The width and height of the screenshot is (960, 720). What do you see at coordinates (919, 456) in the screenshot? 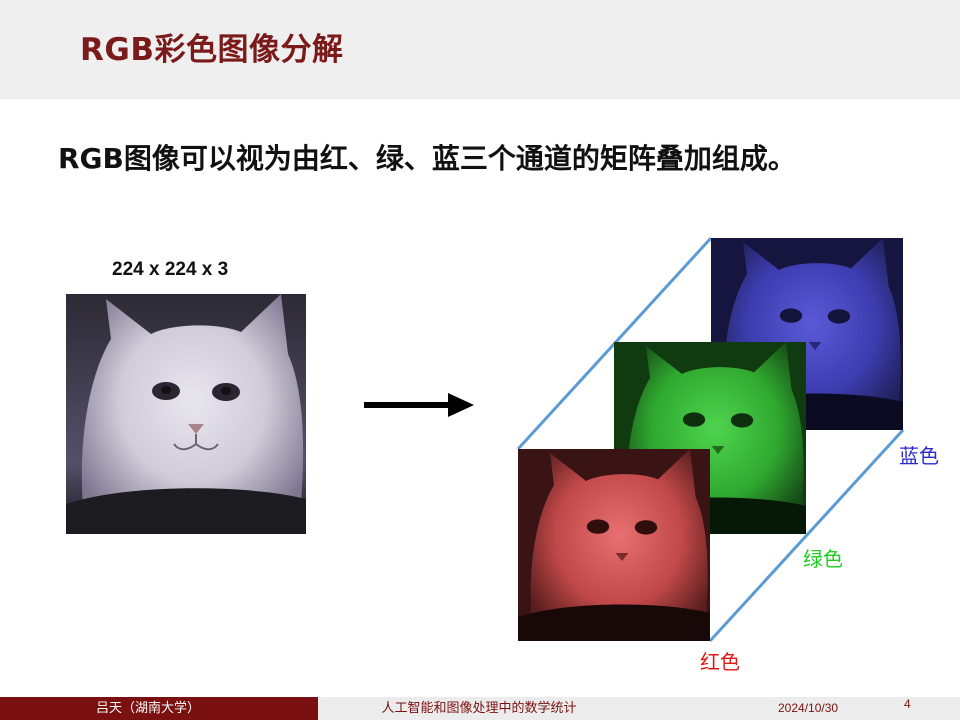
I see `blue-channel-label: 蓝色` at bounding box center [919, 456].